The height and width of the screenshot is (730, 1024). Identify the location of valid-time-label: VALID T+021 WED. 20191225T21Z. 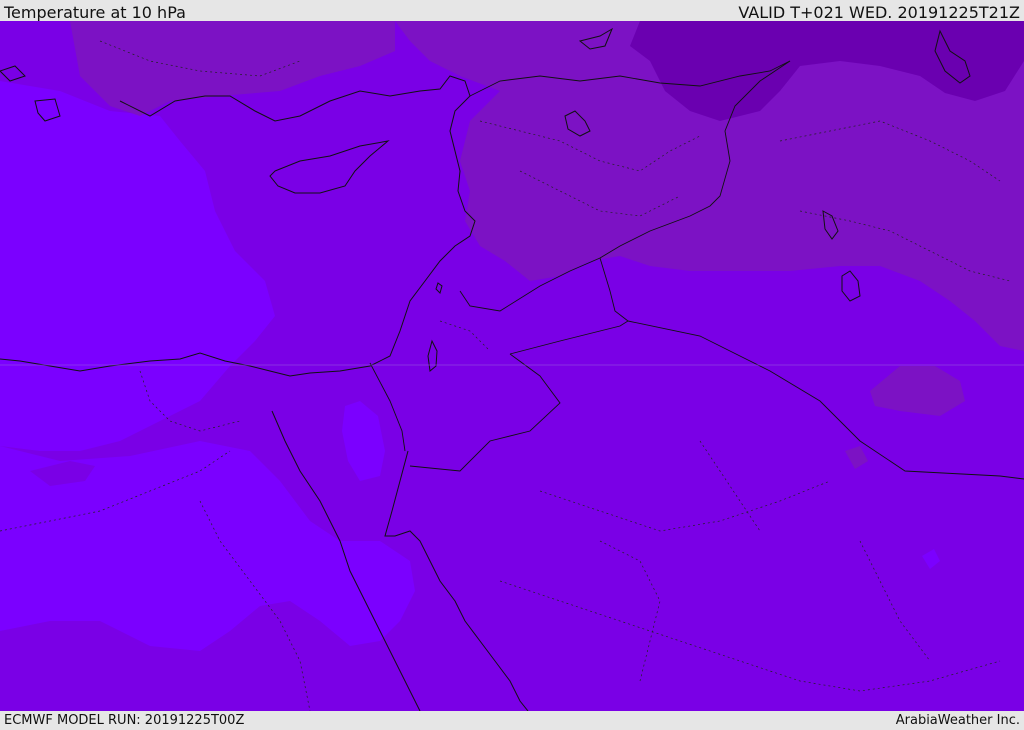
(879, 12).